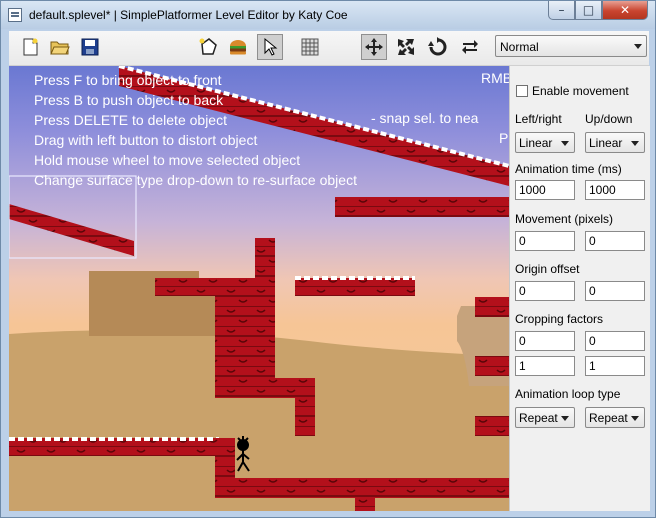 This screenshot has height=518, width=656. Describe the element at coordinates (609, 119) in the screenshot. I see `updown-label: Up/down` at that location.